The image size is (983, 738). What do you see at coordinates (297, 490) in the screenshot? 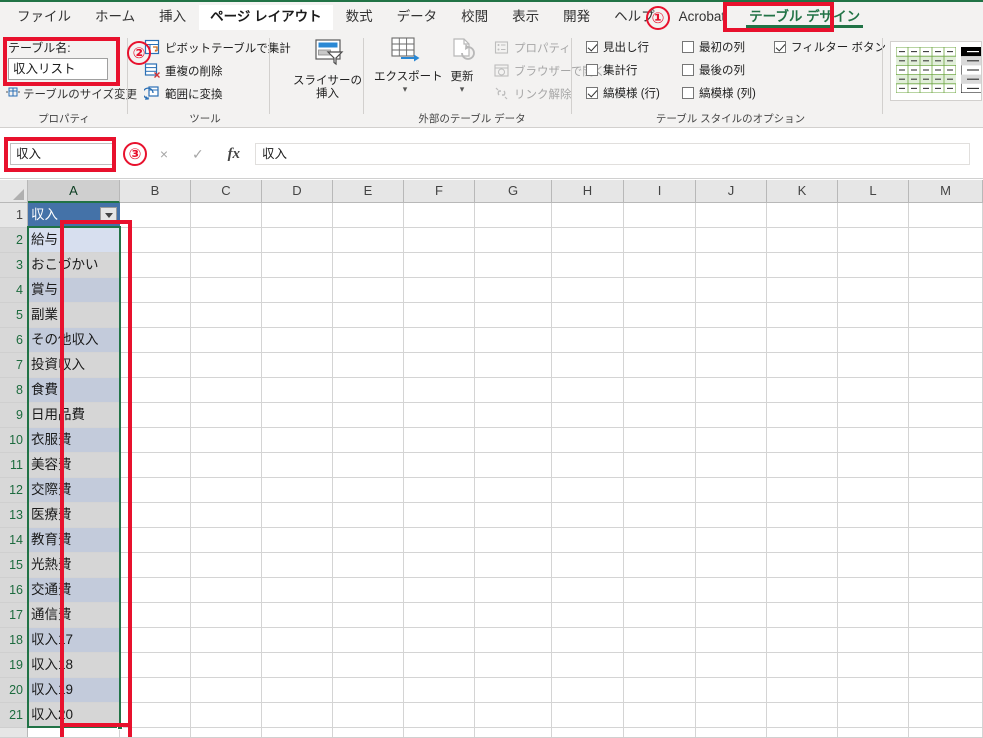
I see `cell-d12` at bounding box center [297, 490].